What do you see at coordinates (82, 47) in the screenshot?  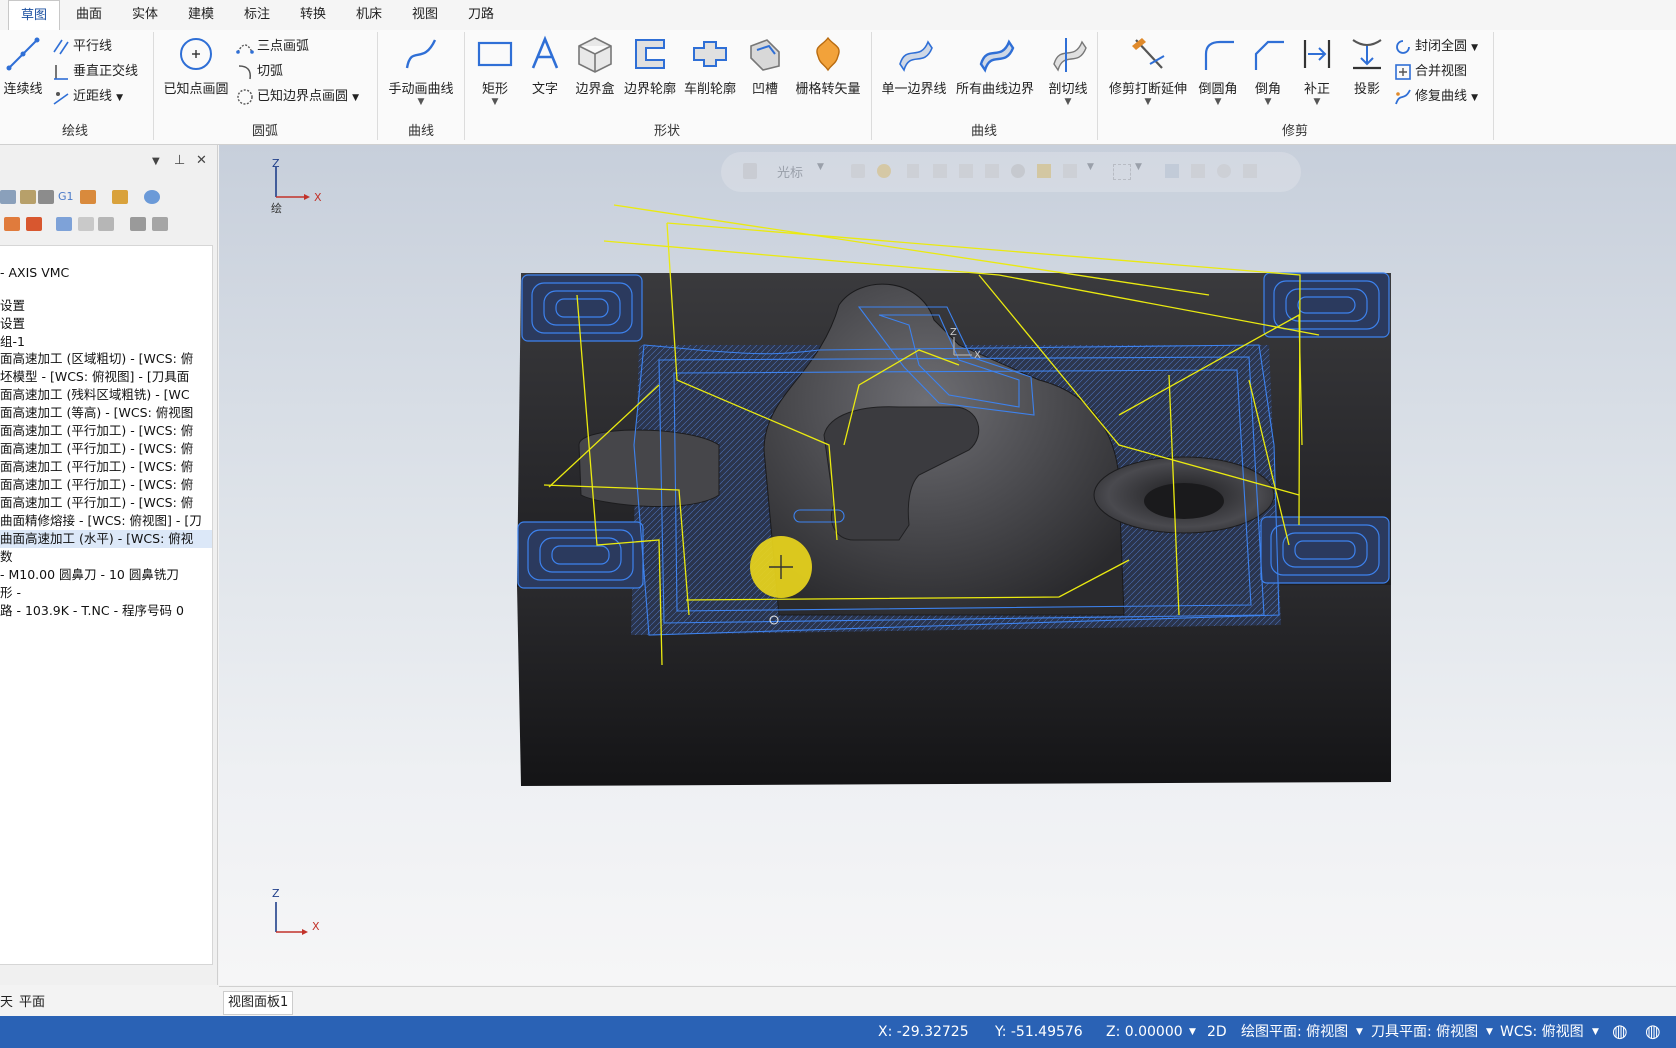 I see `parallel-line-button: 平行线` at bounding box center [82, 47].